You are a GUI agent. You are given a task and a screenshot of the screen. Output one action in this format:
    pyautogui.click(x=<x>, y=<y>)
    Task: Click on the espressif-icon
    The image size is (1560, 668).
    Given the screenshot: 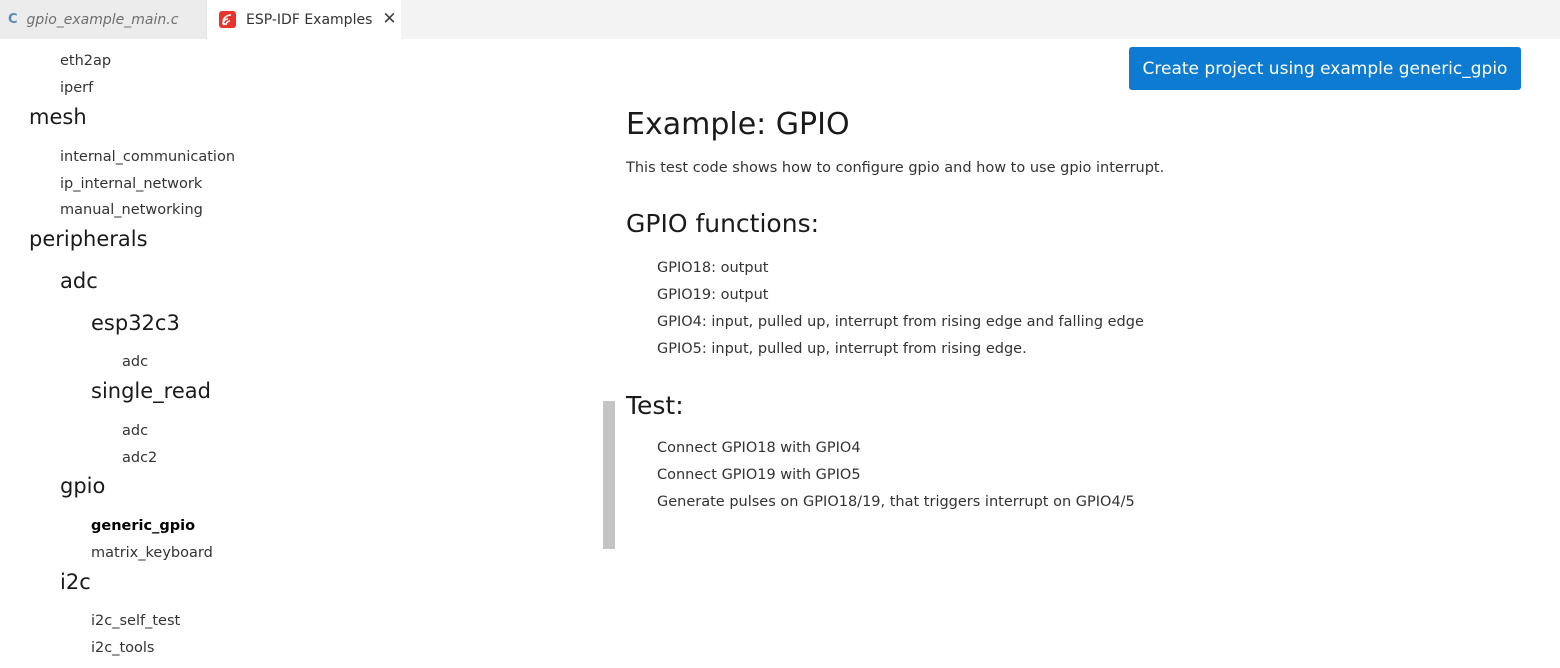 What is the action you would take?
    pyautogui.click(x=227, y=19)
    